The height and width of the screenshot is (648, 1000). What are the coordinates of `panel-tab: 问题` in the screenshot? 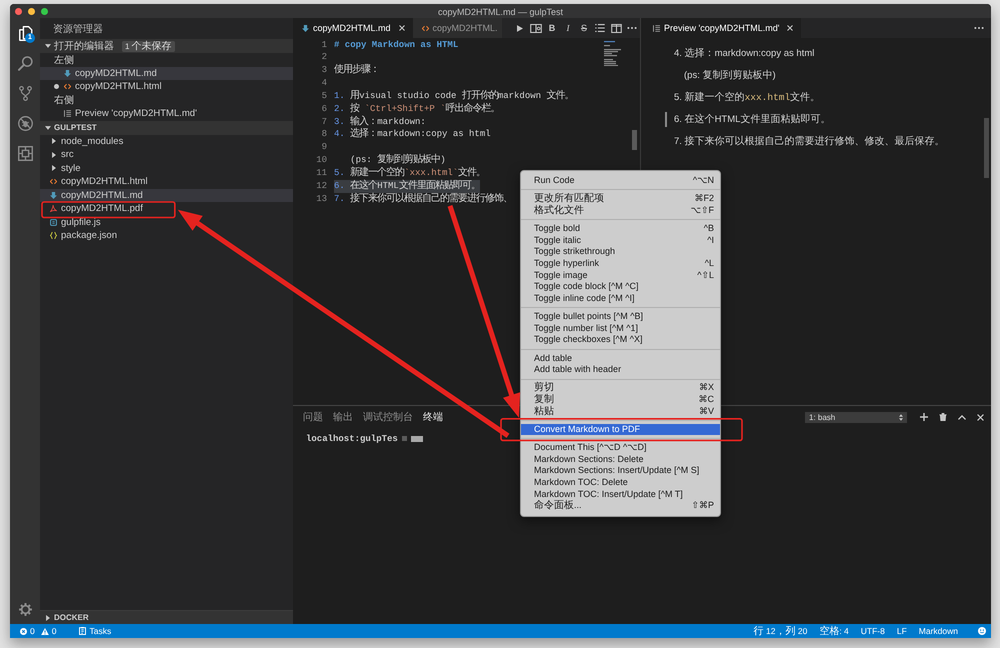 It's located at (313, 417).